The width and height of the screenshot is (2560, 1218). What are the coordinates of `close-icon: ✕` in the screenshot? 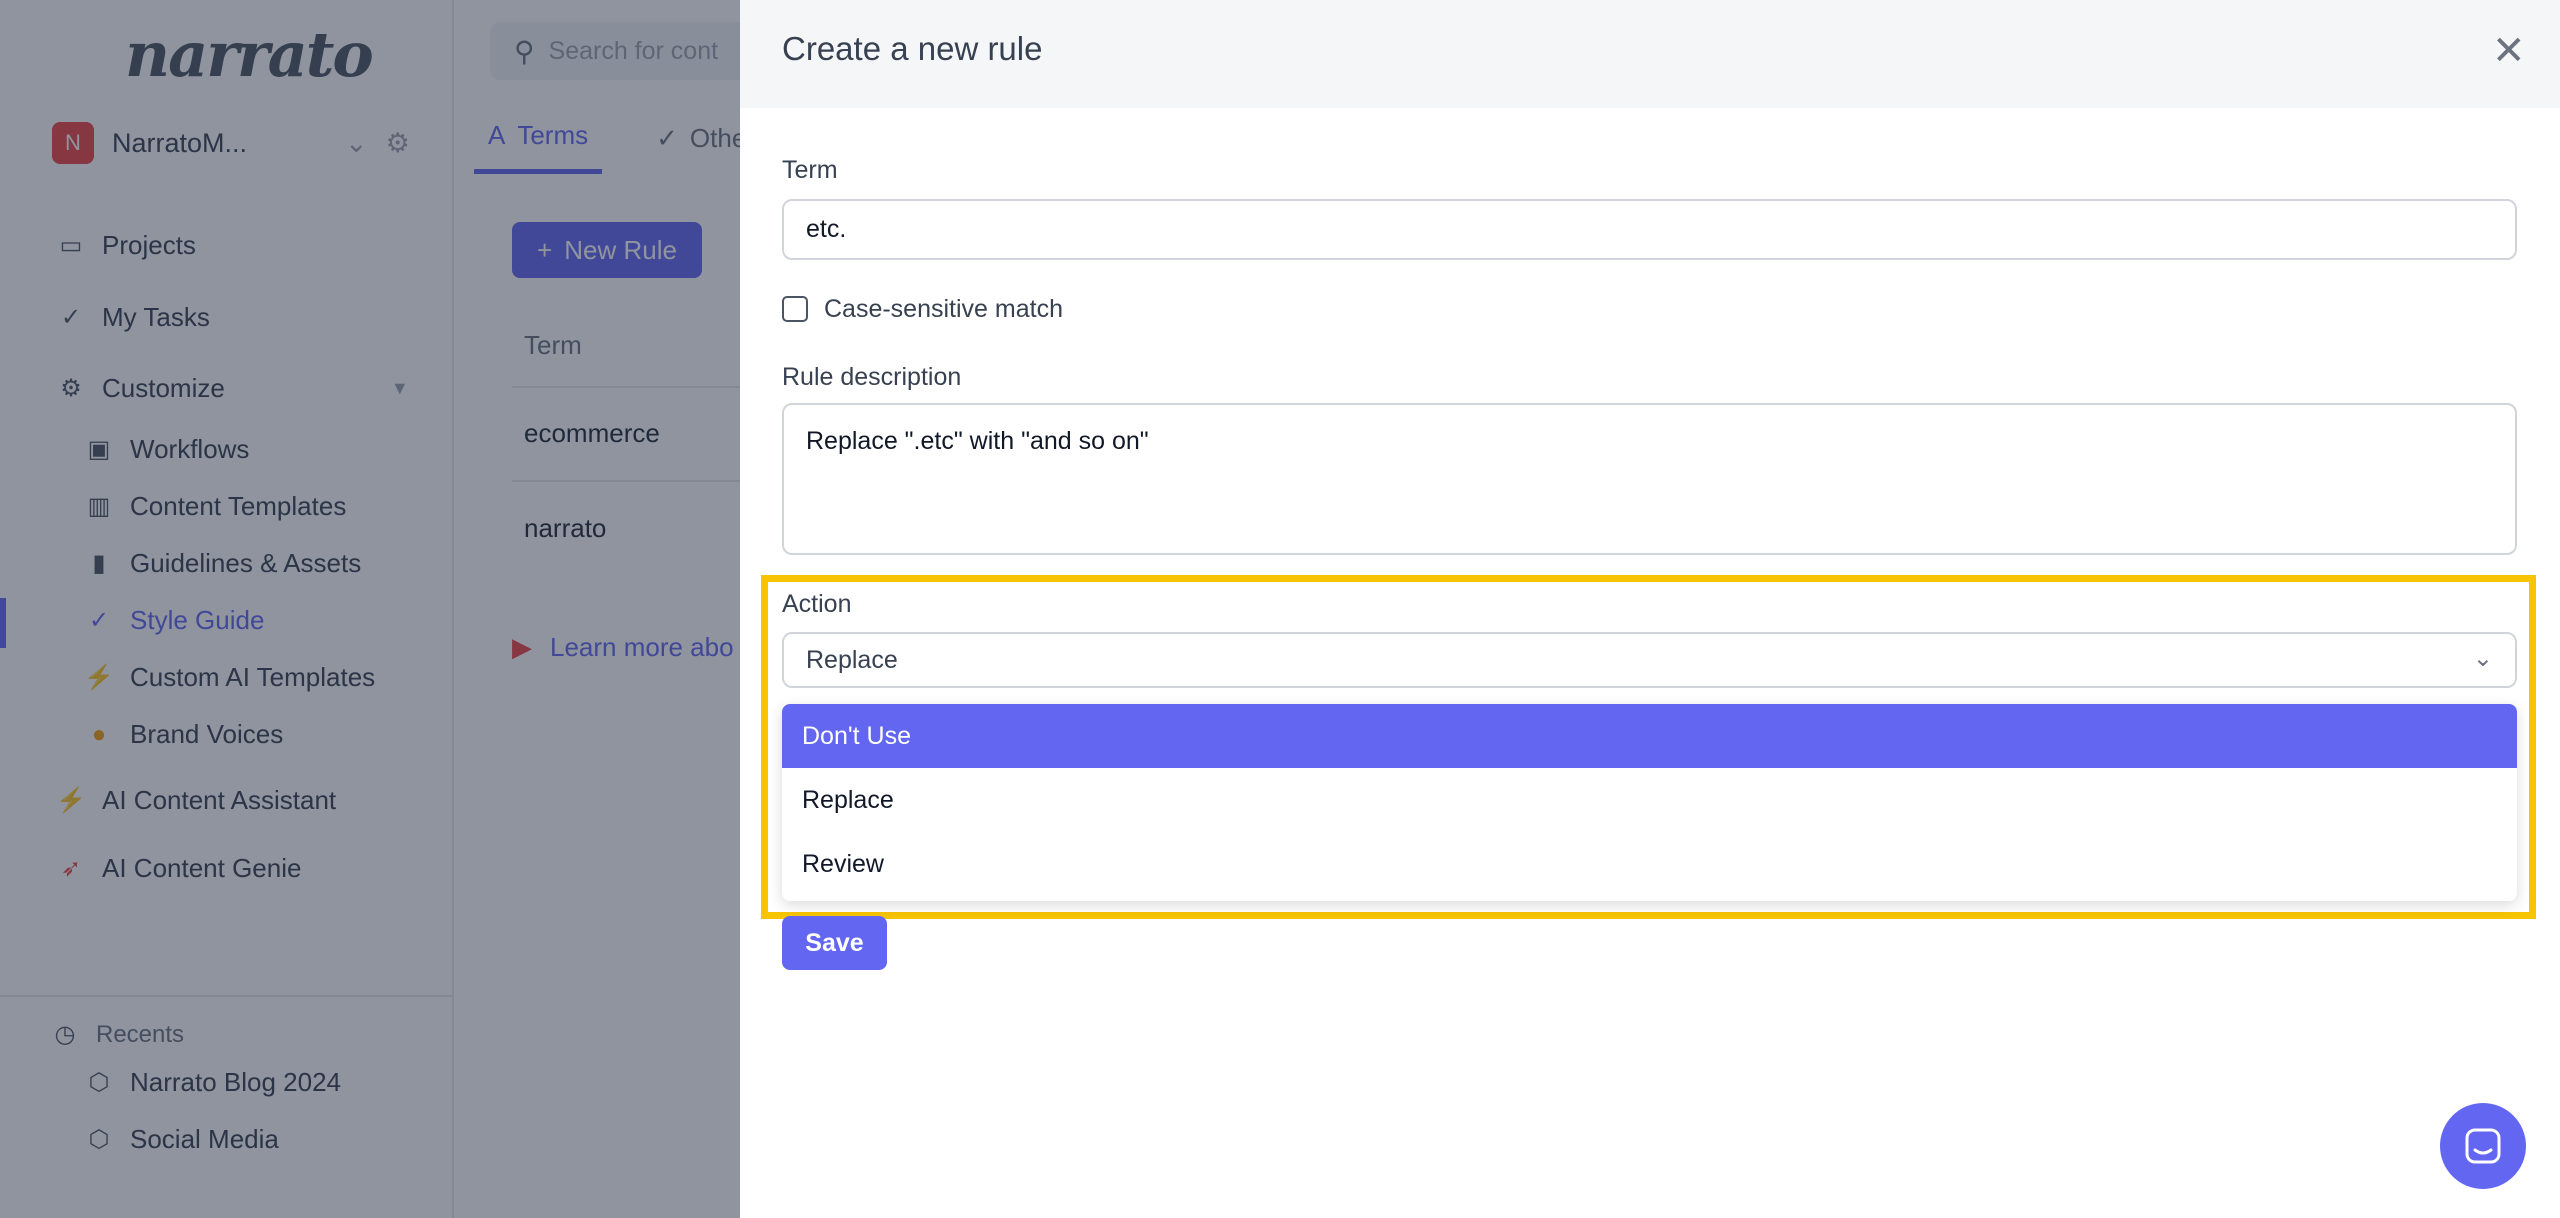 It's located at (2509, 51).